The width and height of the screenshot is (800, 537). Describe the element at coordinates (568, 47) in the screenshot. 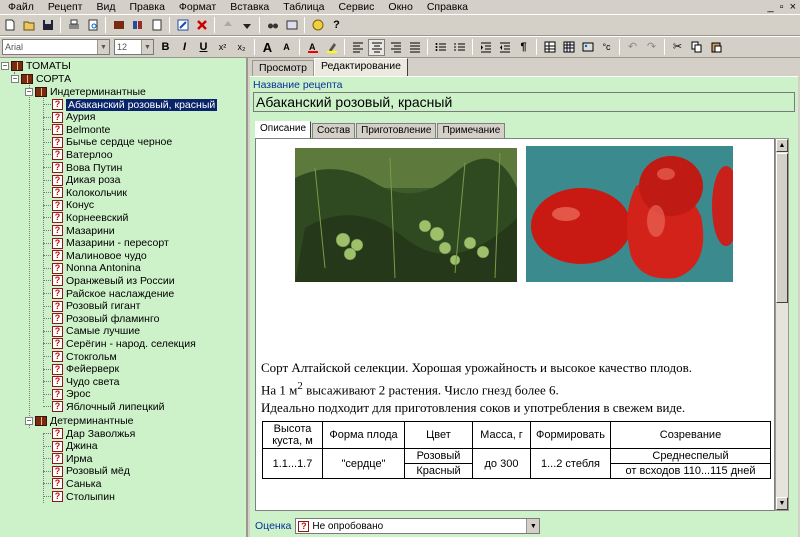

I see `table-grid-icon` at that location.